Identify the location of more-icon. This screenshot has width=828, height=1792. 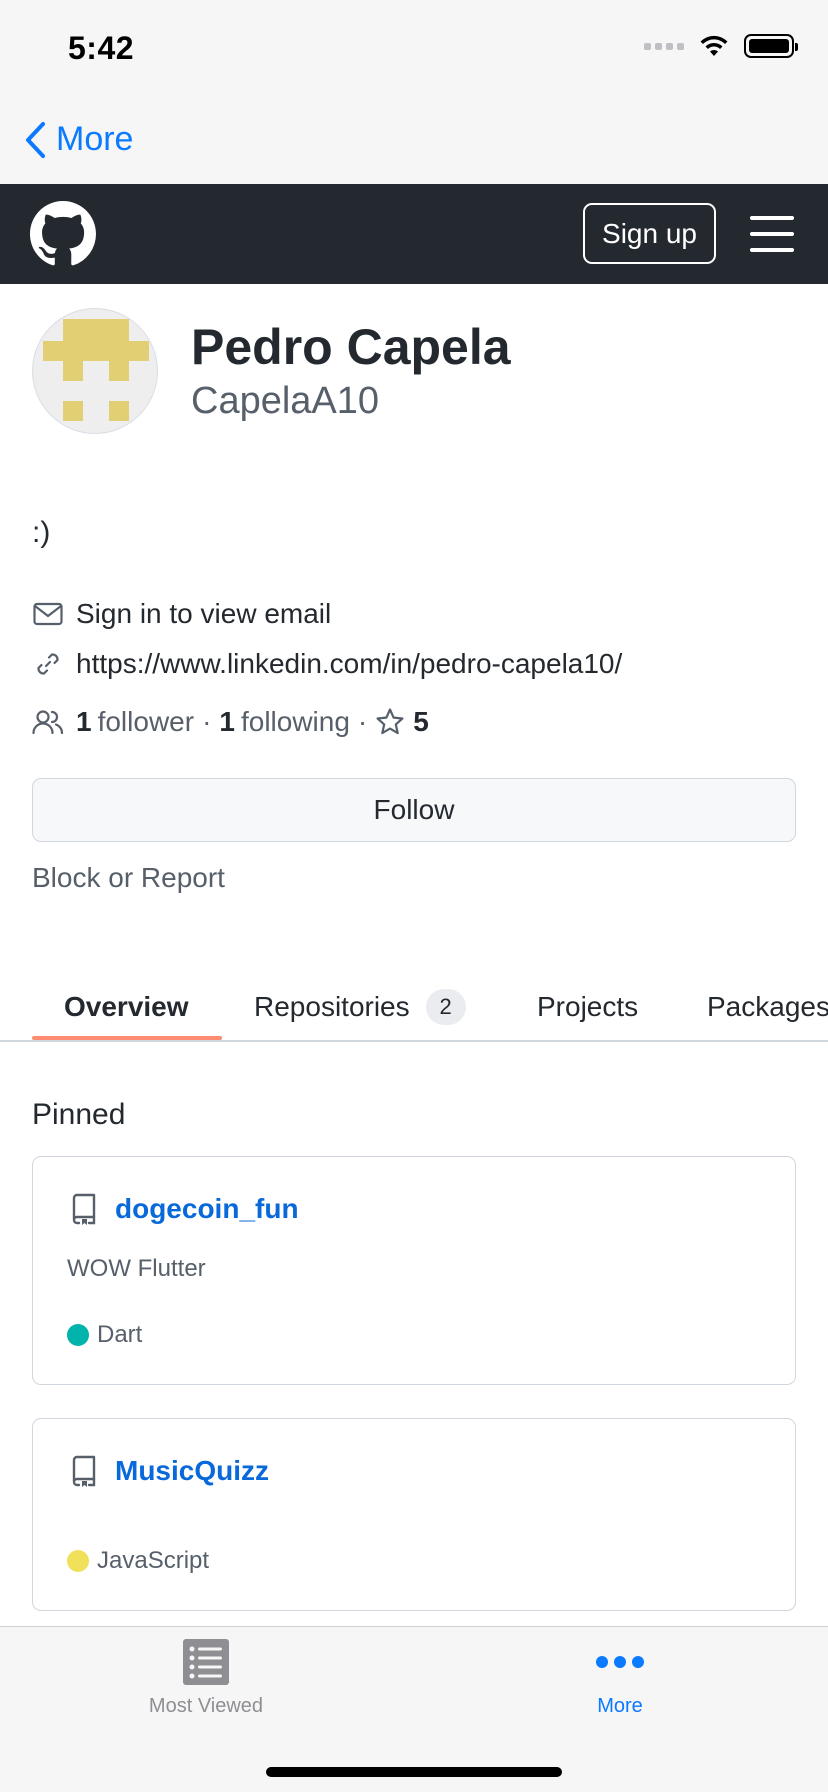
(620, 1662).